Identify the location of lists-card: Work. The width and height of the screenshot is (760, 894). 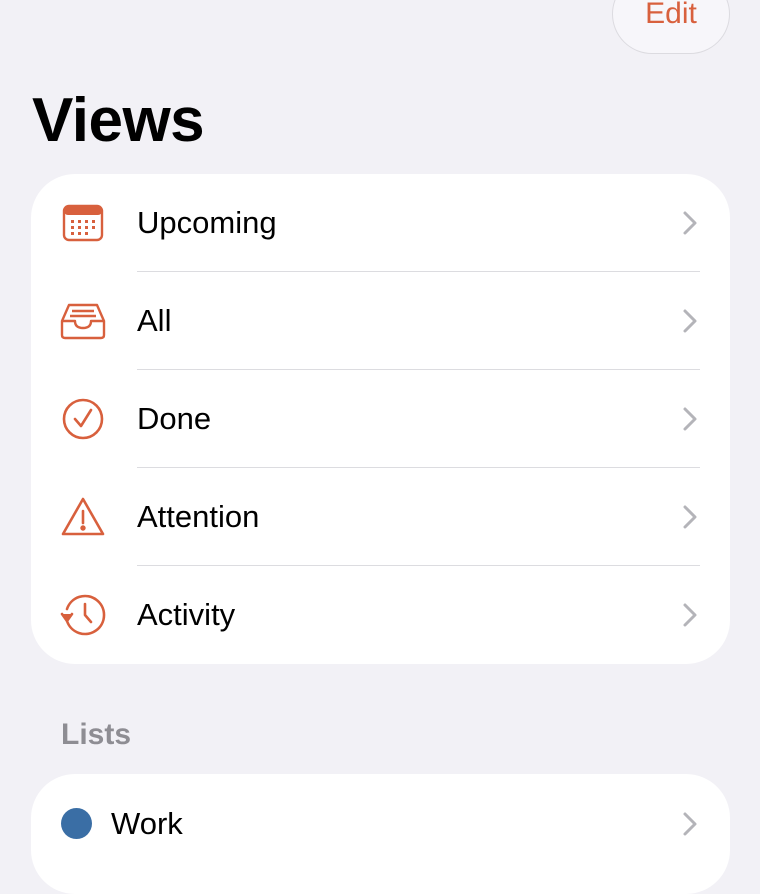
(380, 834).